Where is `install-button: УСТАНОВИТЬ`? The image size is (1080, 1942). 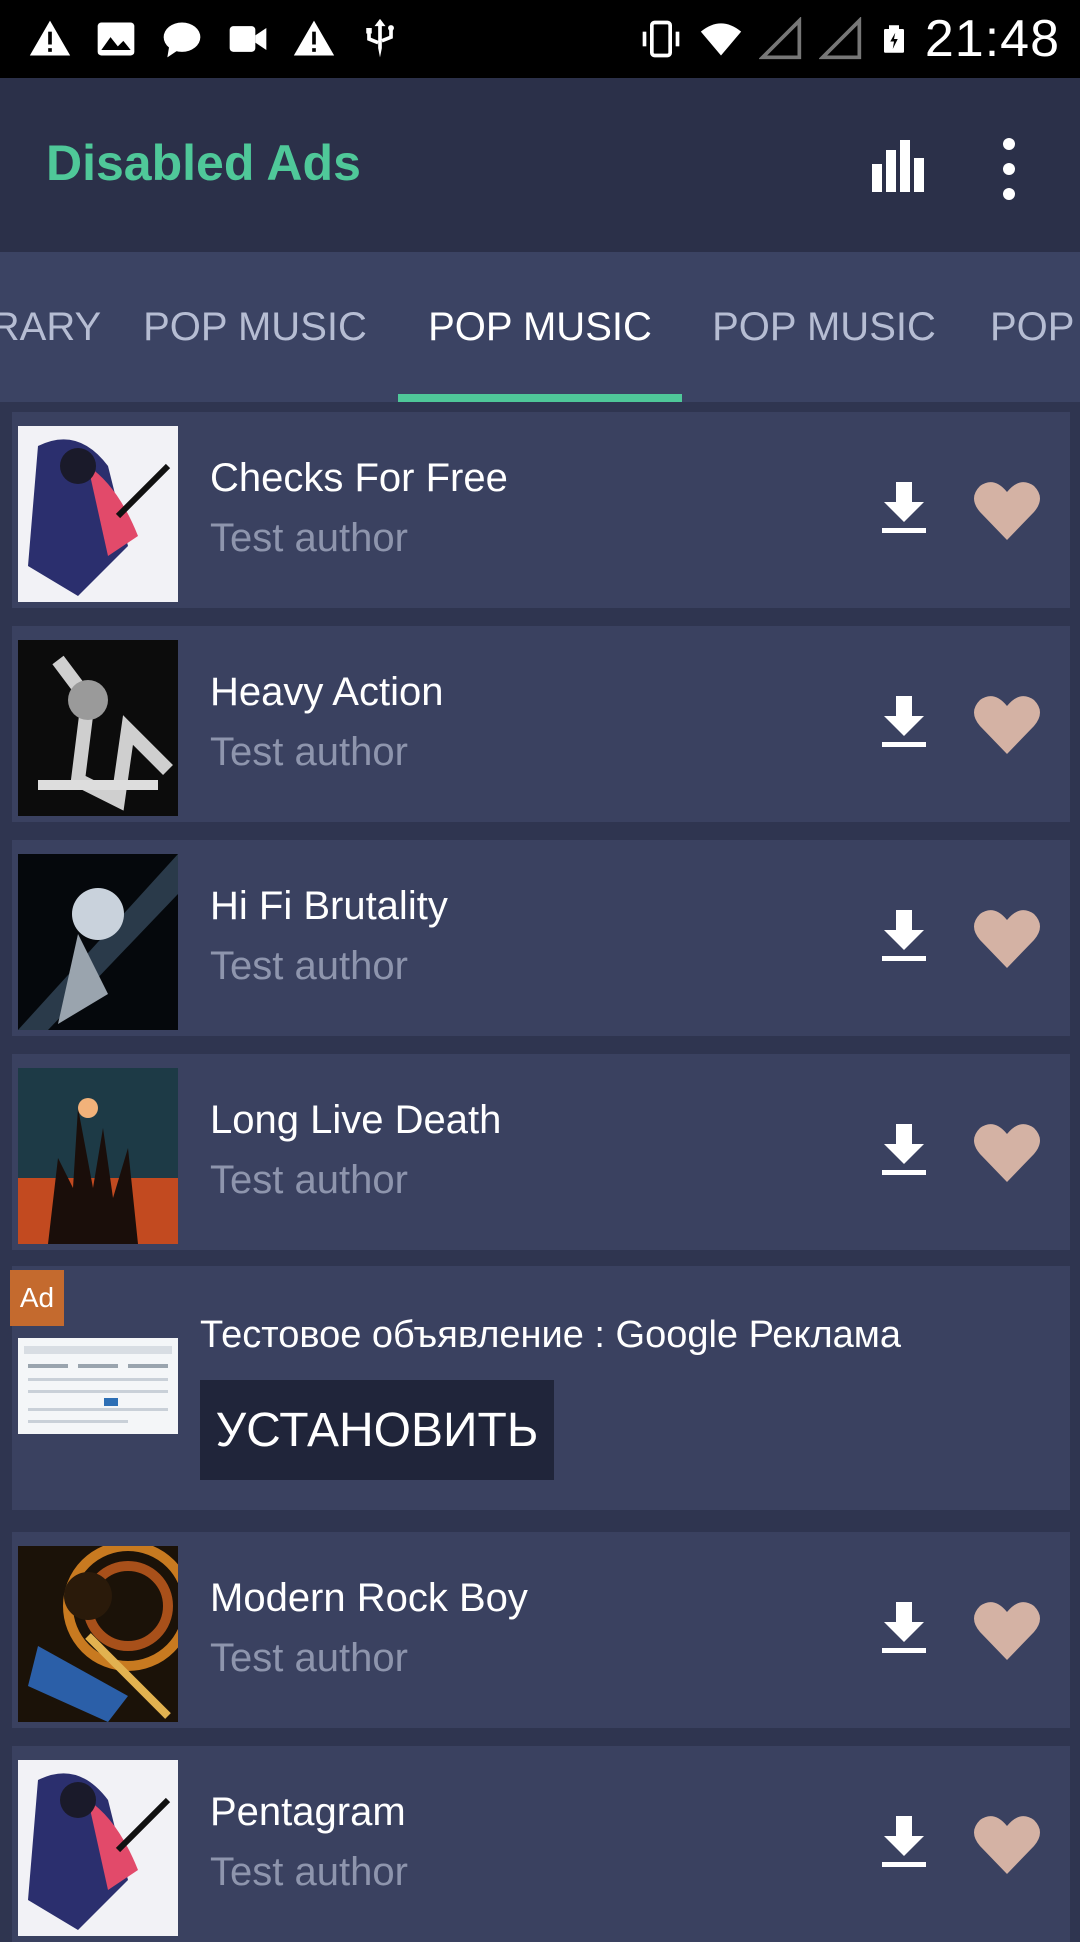 install-button: УСТАНОВИТЬ is located at coordinates (377, 1430).